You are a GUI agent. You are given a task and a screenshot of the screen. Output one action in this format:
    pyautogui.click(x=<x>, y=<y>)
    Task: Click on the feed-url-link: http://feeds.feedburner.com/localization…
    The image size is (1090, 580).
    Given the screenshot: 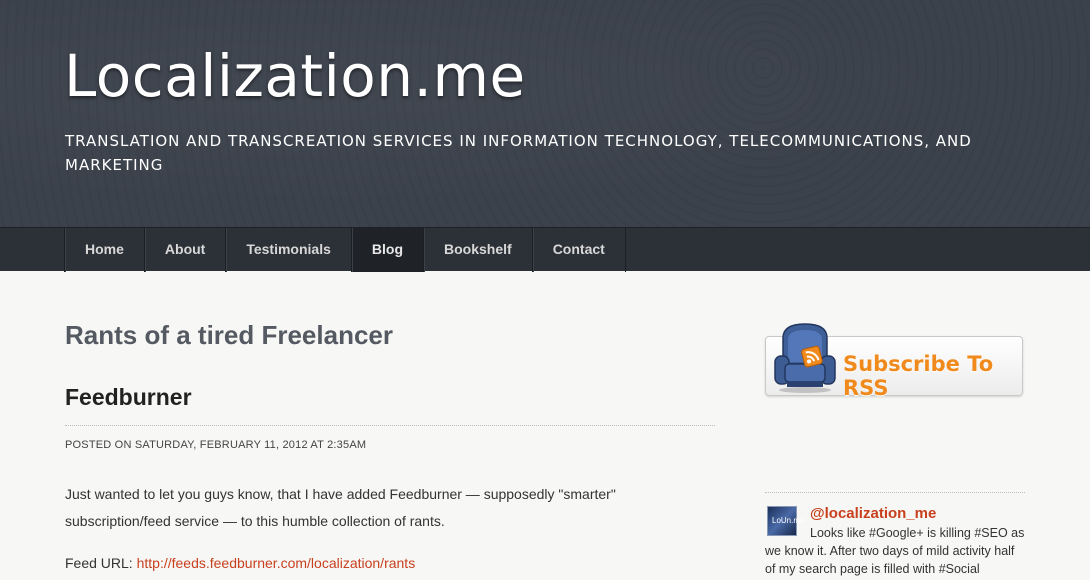 What is the action you would take?
    pyautogui.click(x=276, y=563)
    